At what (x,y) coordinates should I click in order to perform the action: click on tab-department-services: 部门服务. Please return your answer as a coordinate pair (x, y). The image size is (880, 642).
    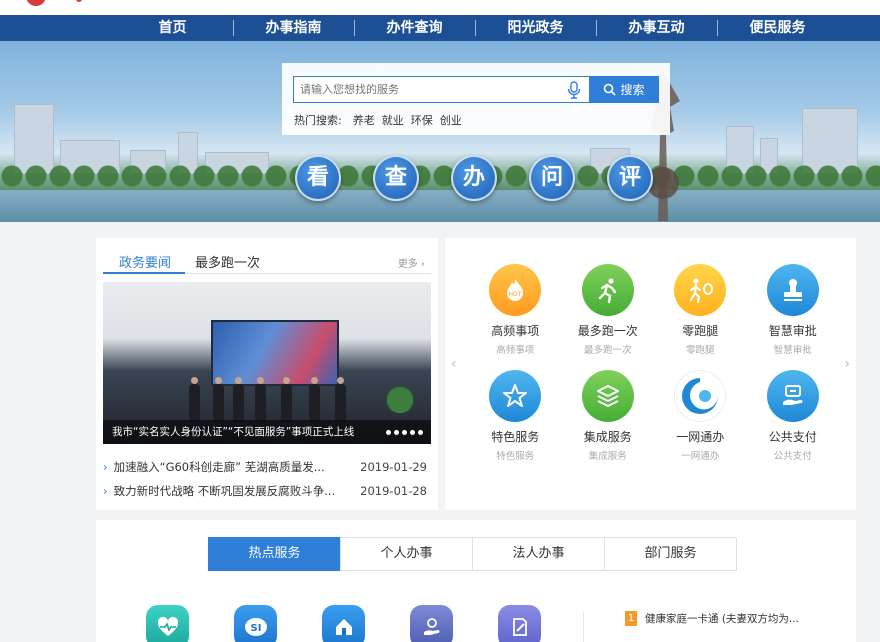
    Looking at the image, I should click on (670, 554).